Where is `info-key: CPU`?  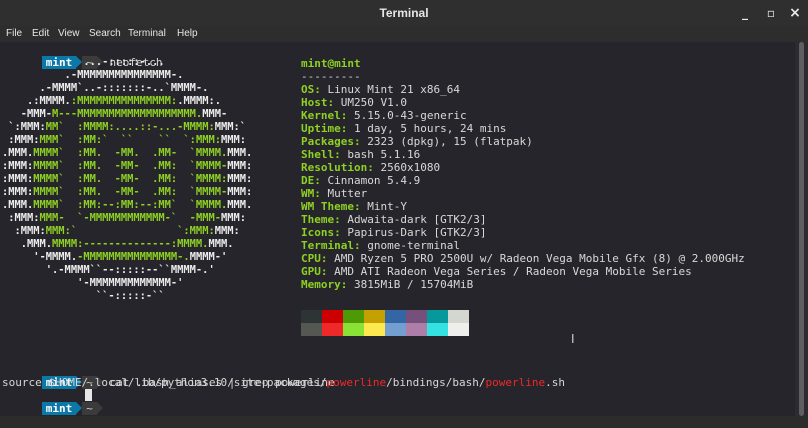 info-key: CPU is located at coordinates (311, 258).